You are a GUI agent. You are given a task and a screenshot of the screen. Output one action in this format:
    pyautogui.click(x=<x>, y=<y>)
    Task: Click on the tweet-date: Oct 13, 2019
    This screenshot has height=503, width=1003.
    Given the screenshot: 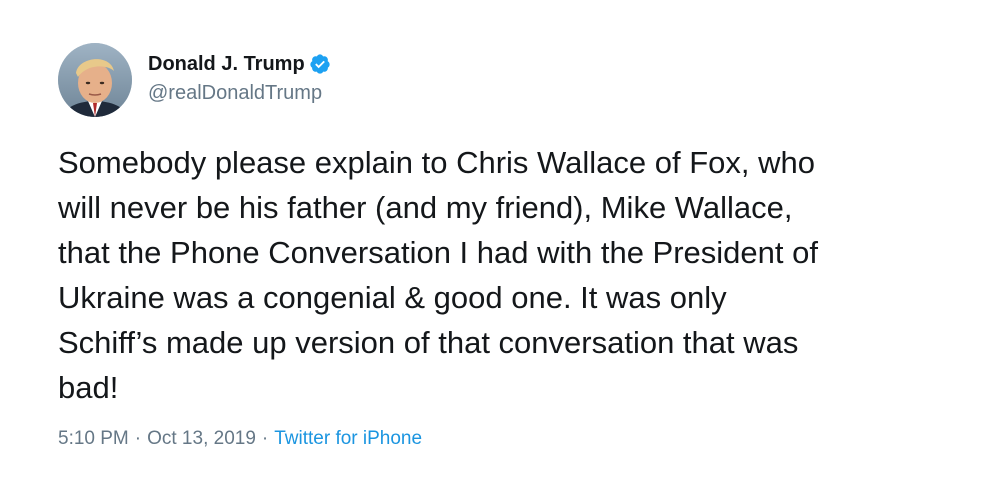 What is the action you would take?
    pyautogui.click(x=201, y=438)
    